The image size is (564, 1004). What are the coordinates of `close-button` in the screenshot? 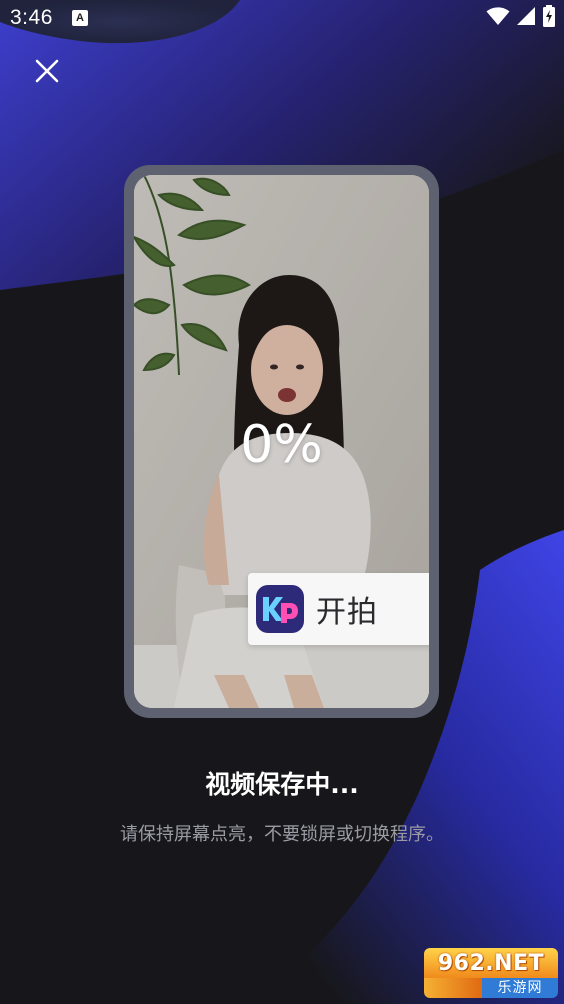 It's located at (47, 73).